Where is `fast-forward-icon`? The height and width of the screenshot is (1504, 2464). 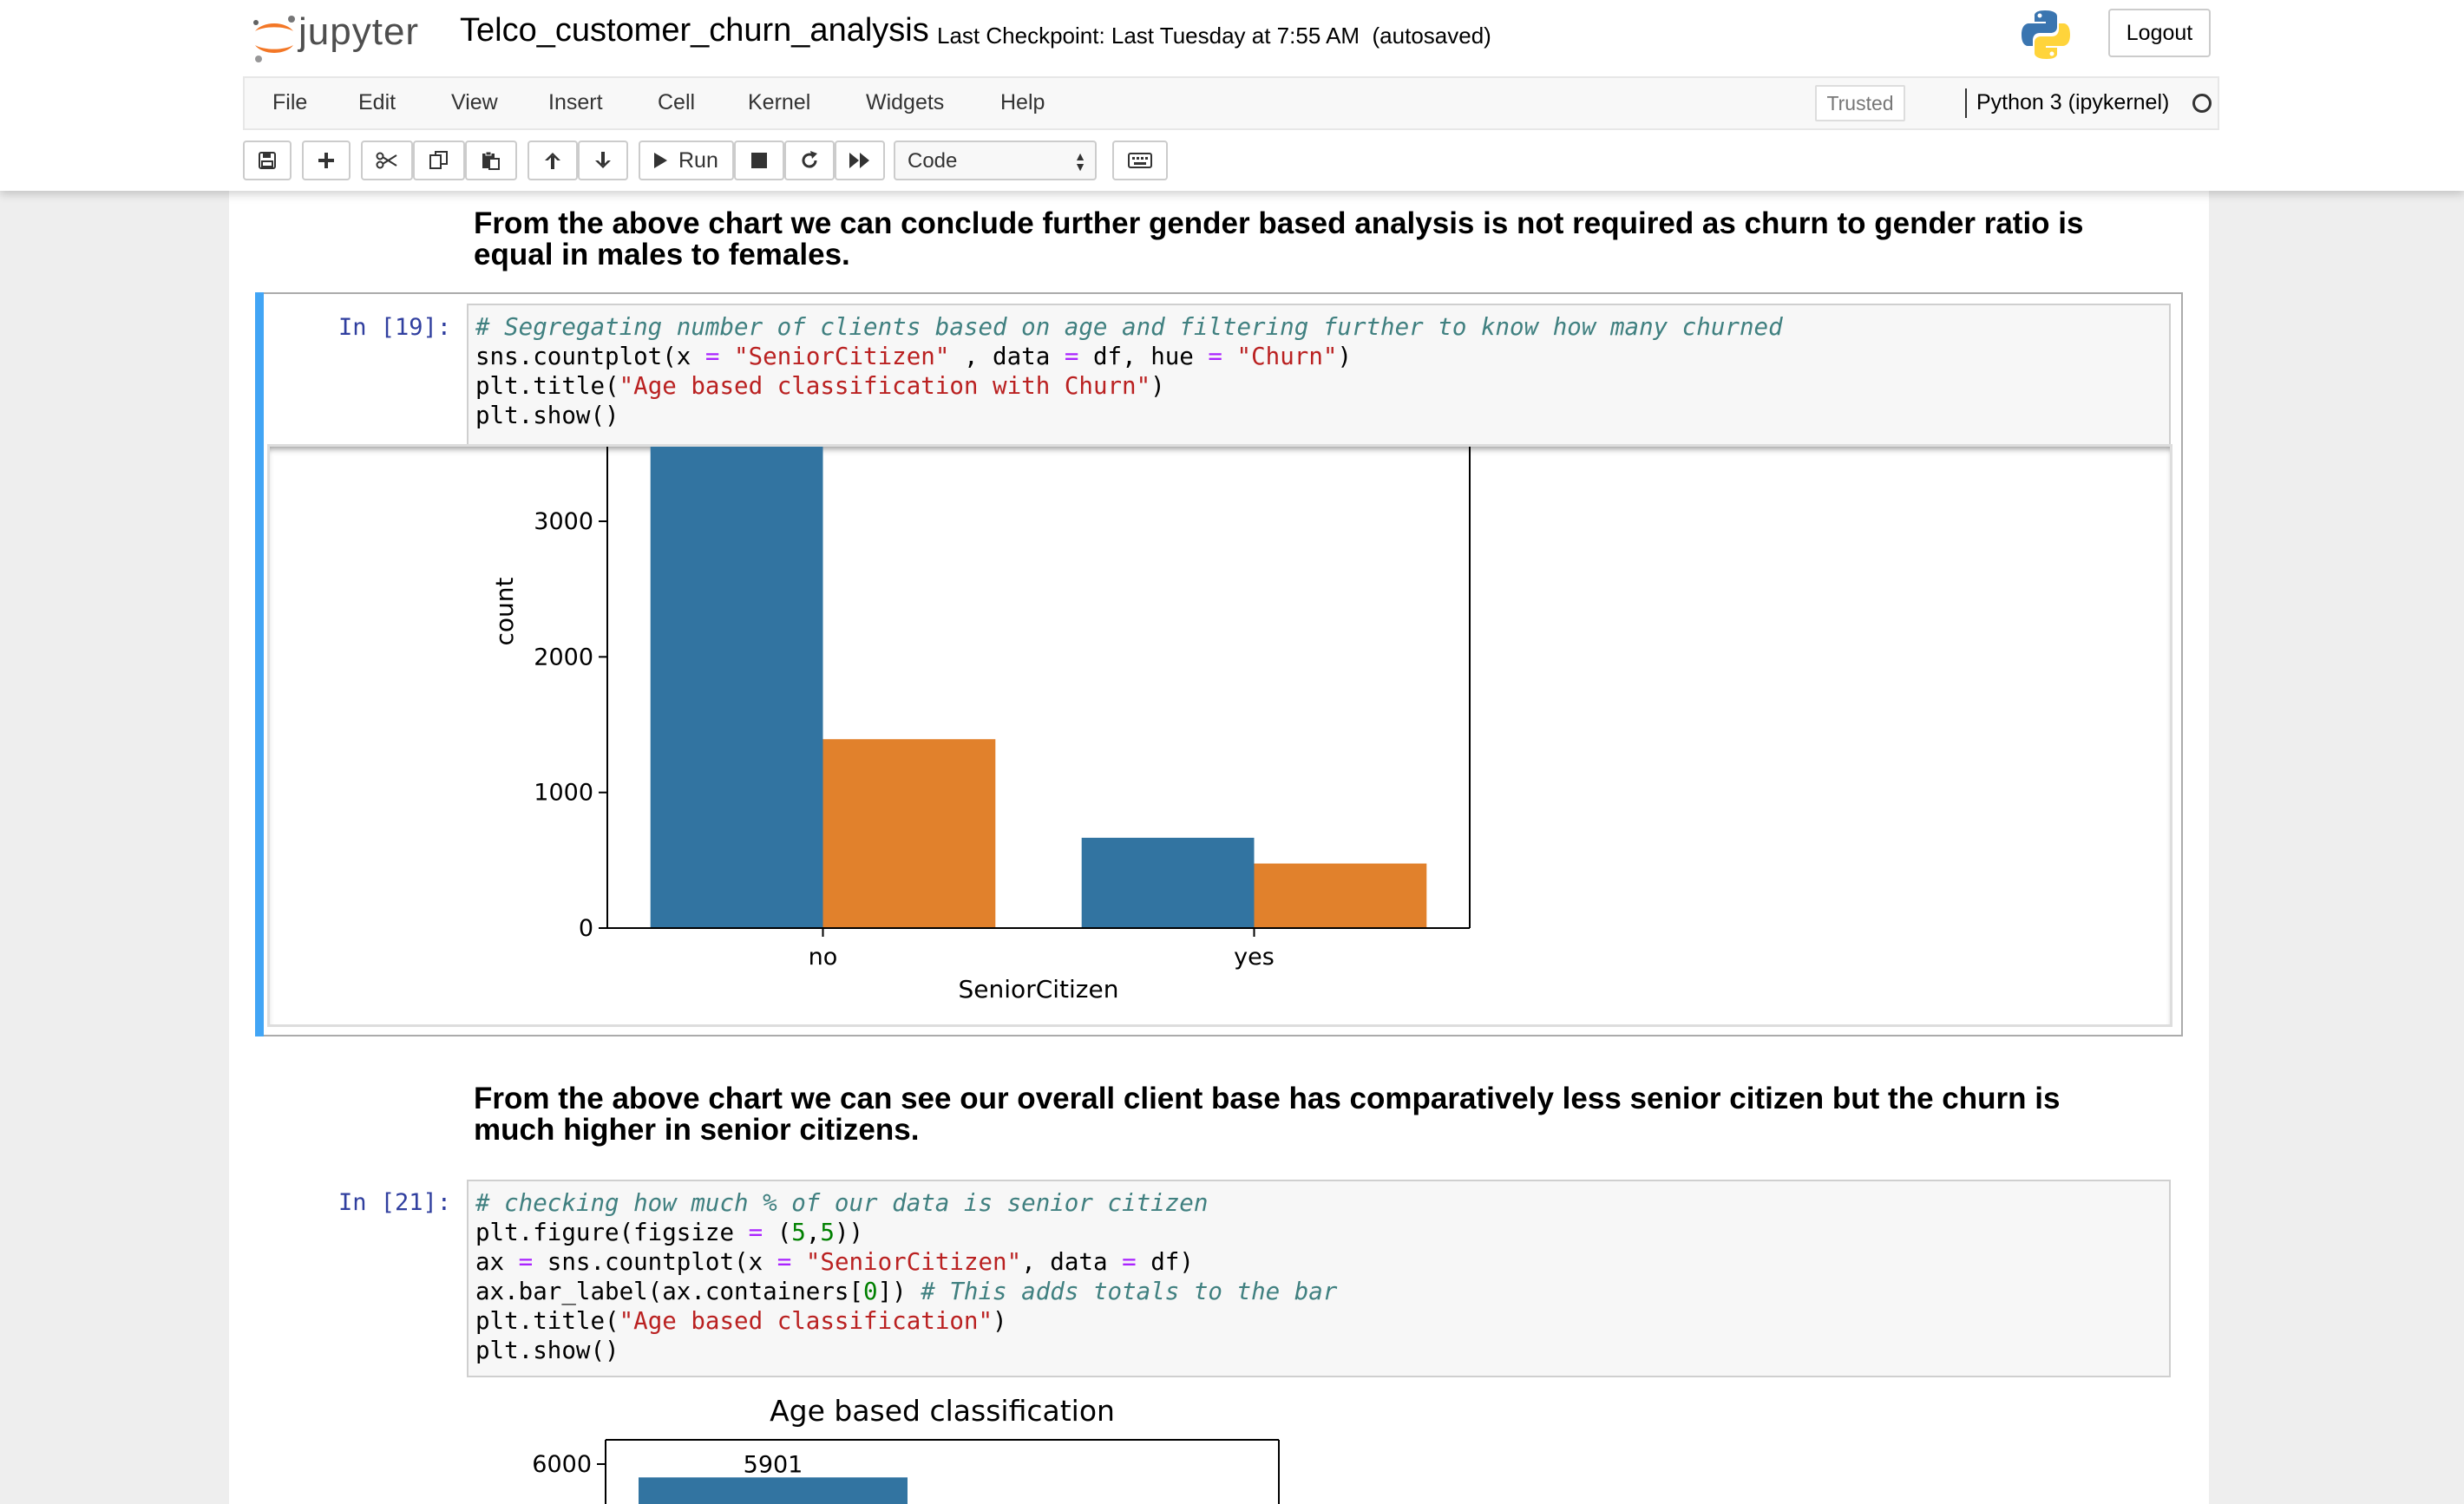 fast-forward-icon is located at coordinates (859, 161).